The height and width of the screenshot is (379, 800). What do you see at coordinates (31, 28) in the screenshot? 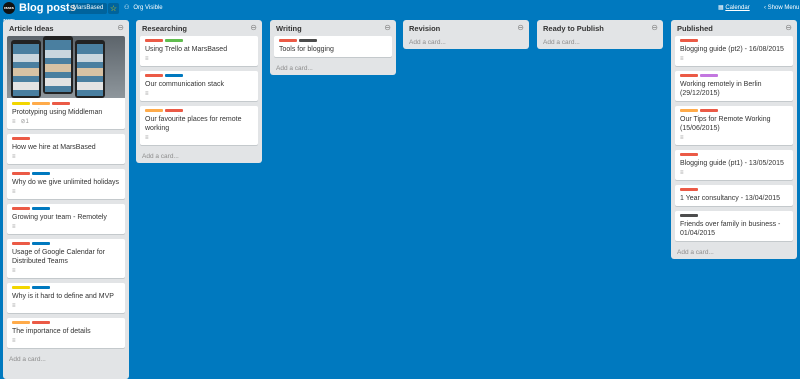
I see `list-title: Article Ideas` at bounding box center [31, 28].